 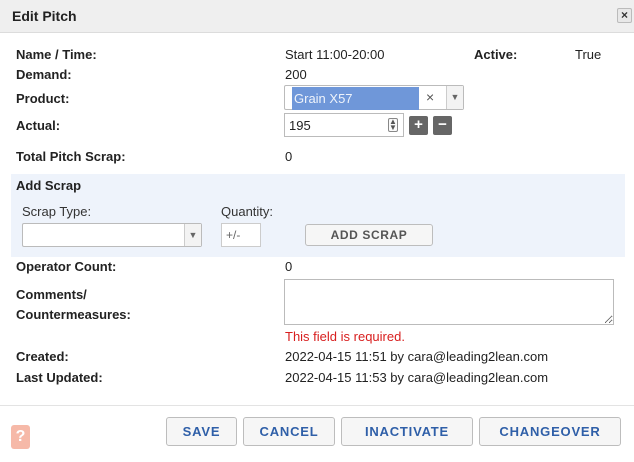 What do you see at coordinates (393, 125) in the screenshot?
I see `spinner-icon: ▲ ▼` at bounding box center [393, 125].